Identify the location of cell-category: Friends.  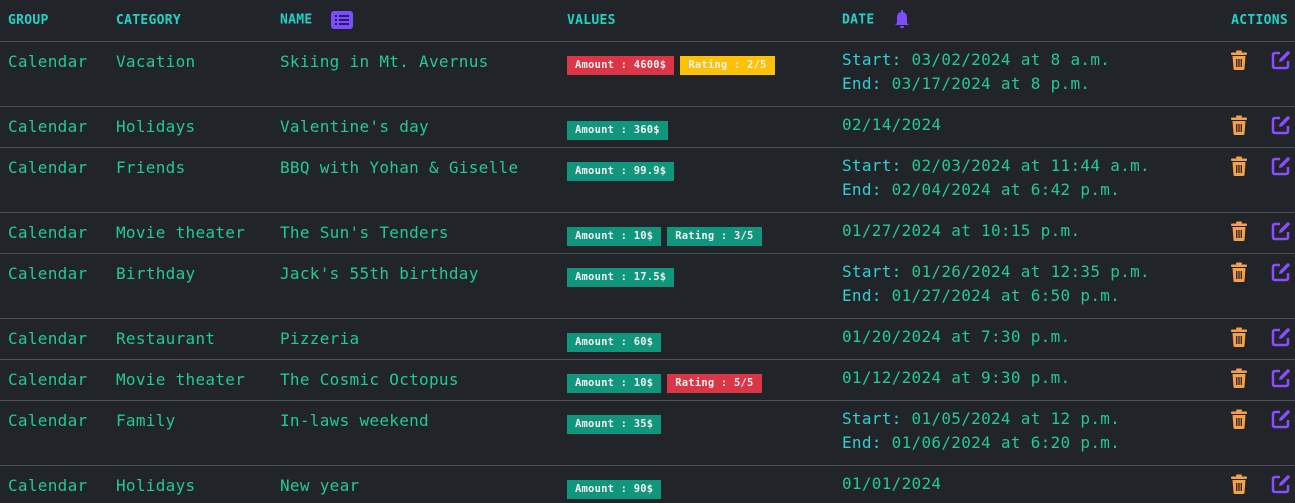
(190, 180).